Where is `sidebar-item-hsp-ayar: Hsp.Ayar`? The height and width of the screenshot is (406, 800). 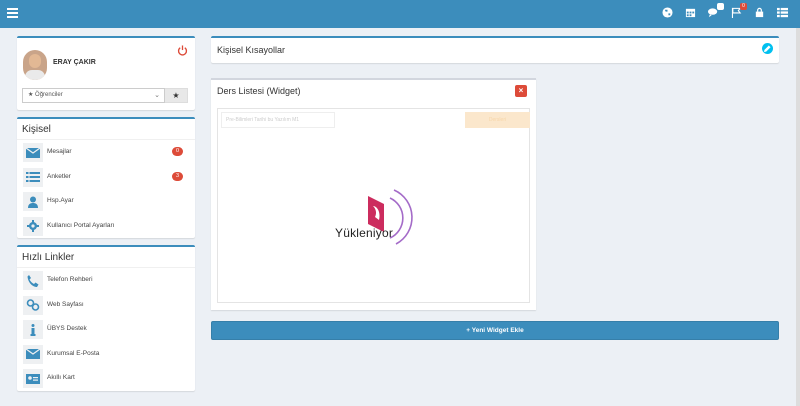 sidebar-item-hsp-ayar: Hsp.Ayar is located at coordinates (106, 201).